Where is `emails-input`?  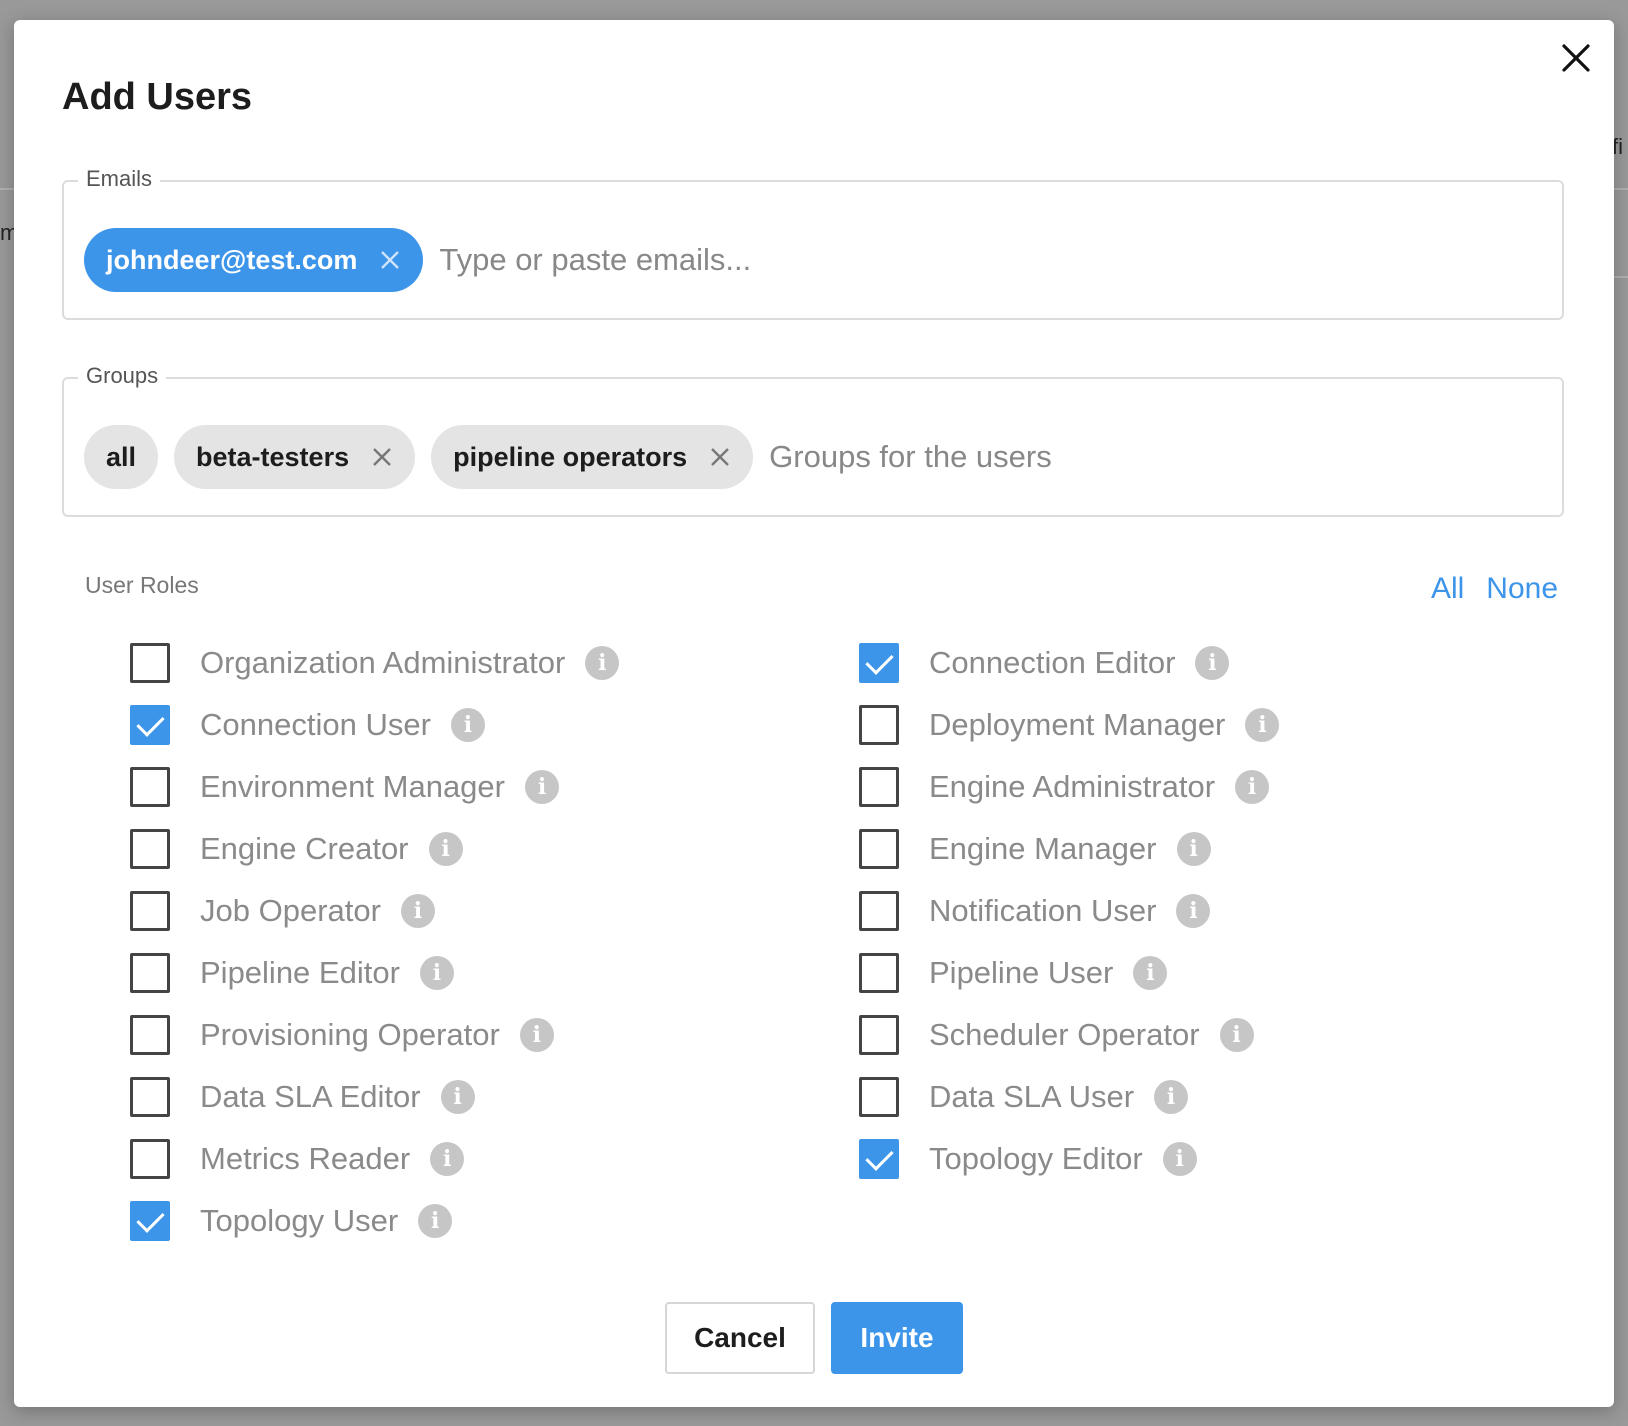 emails-input is located at coordinates (990, 260).